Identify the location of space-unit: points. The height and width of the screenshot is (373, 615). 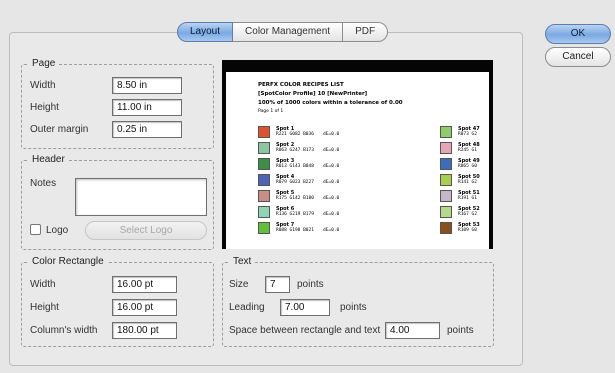
(460, 330).